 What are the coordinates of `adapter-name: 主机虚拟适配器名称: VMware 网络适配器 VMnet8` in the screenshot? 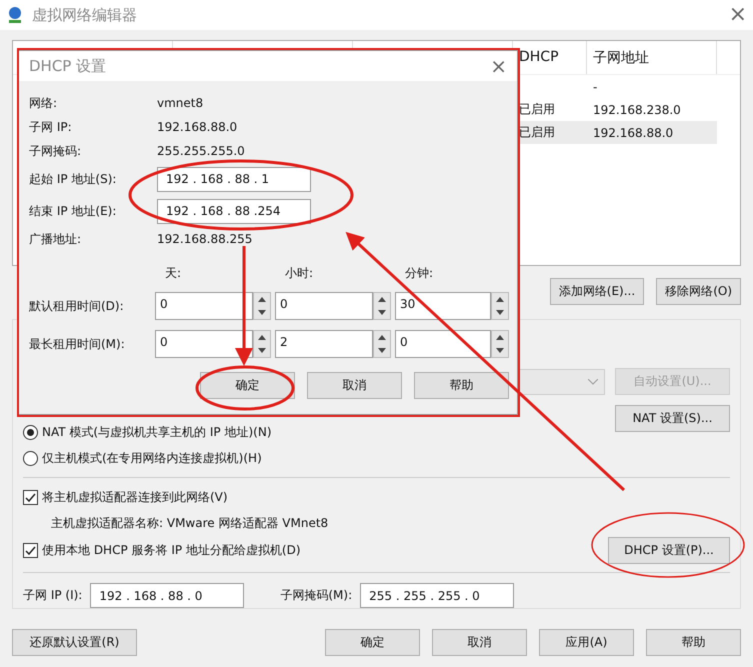 It's located at (189, 523).